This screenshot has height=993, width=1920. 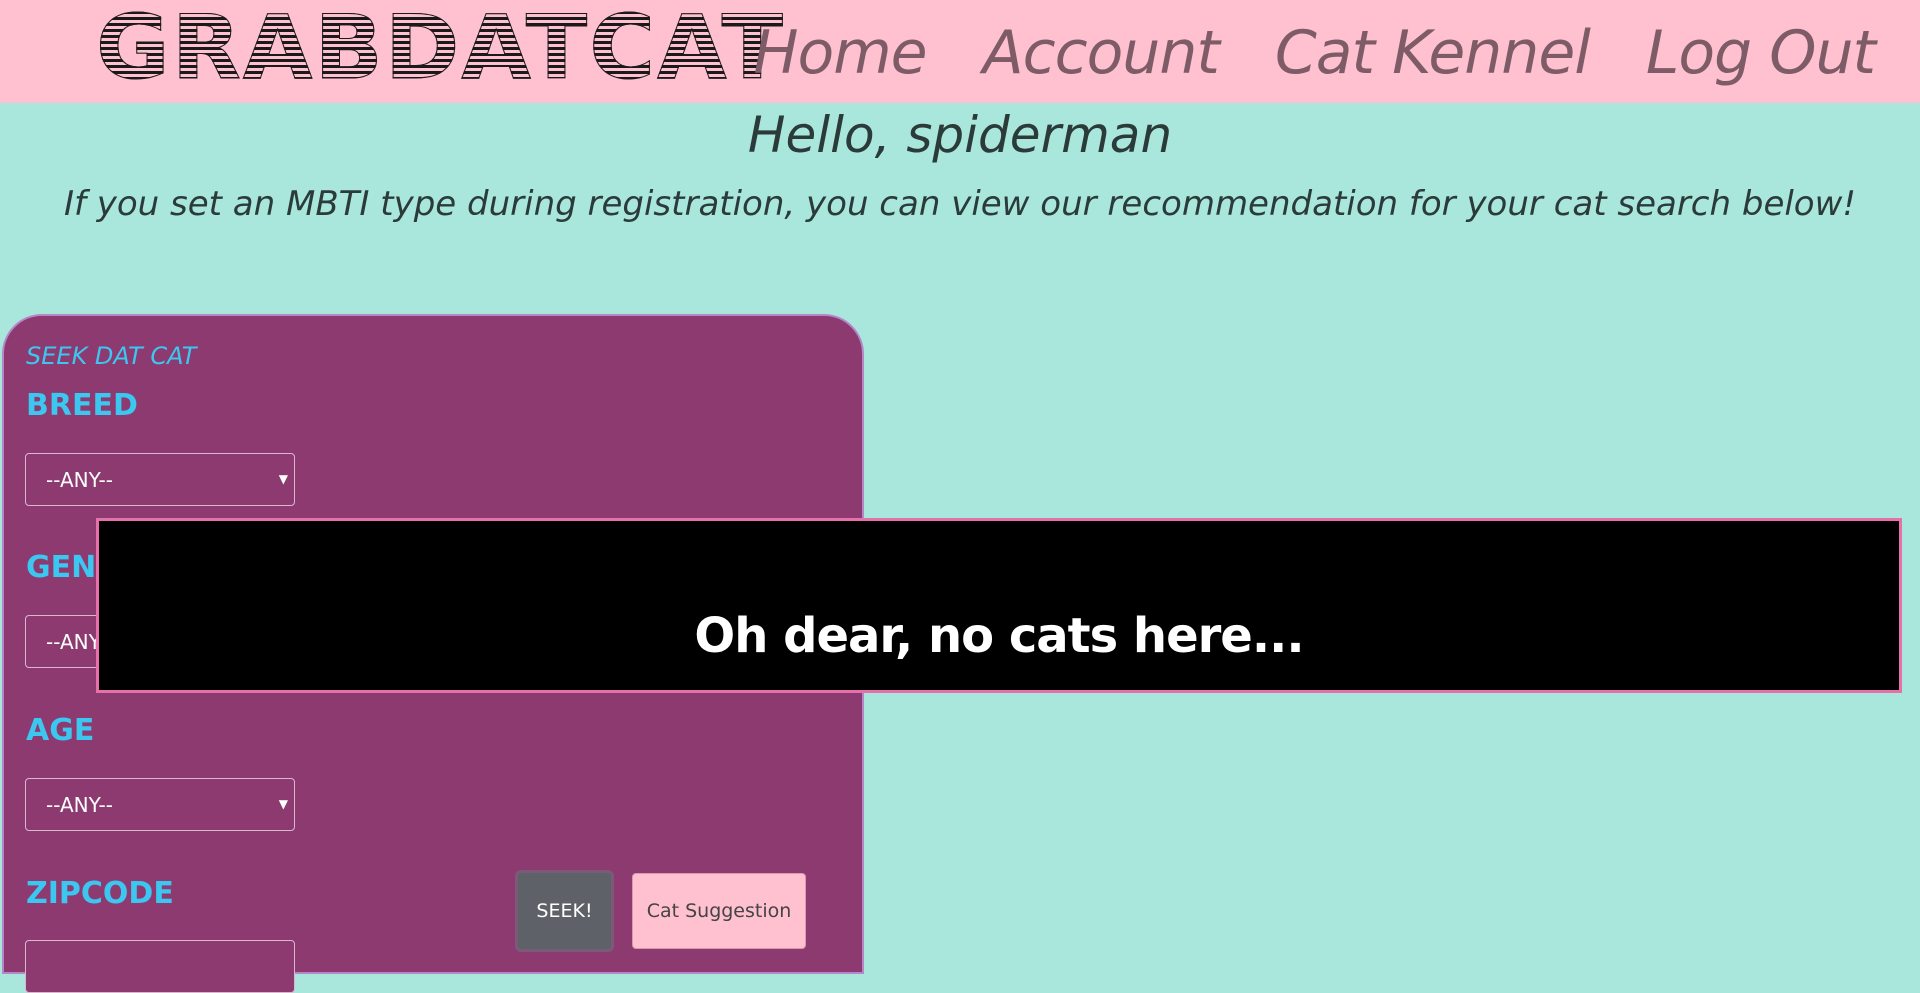 I want to click on logo-text: GRABDATCAT, so click(x=440, y=49).